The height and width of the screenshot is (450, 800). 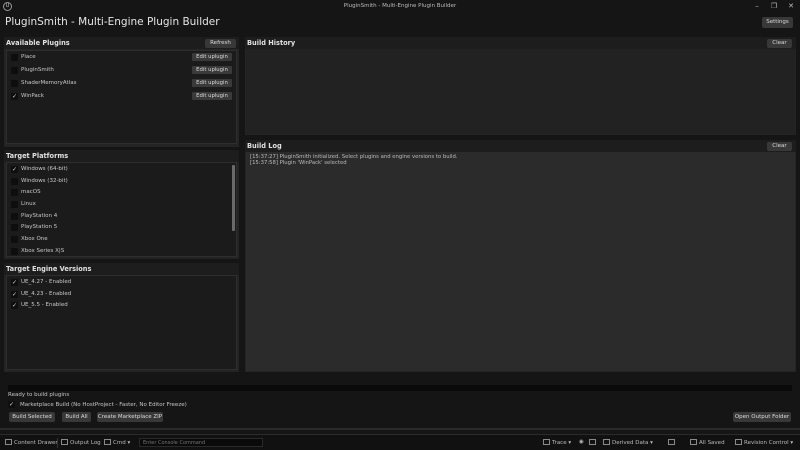 I want to click on content-drawer-label: Content Drawer, so click(x=36, y=443).